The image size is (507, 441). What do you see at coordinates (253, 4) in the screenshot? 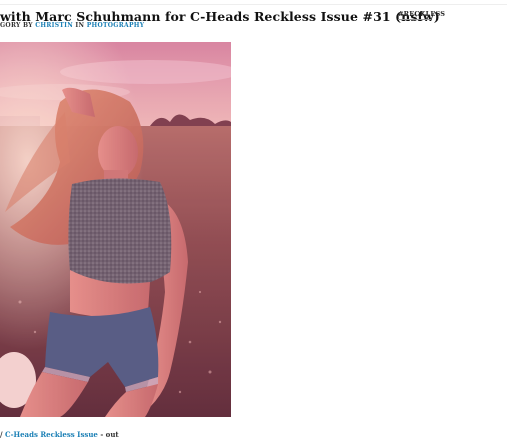
I see `top-divider` at bounding box center [253, 4].